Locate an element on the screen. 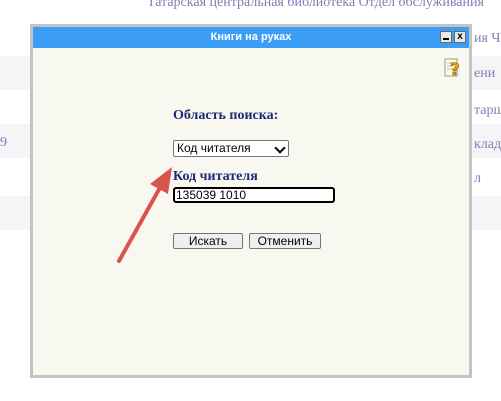  close-icon: x is located at coordinates (460, 36).